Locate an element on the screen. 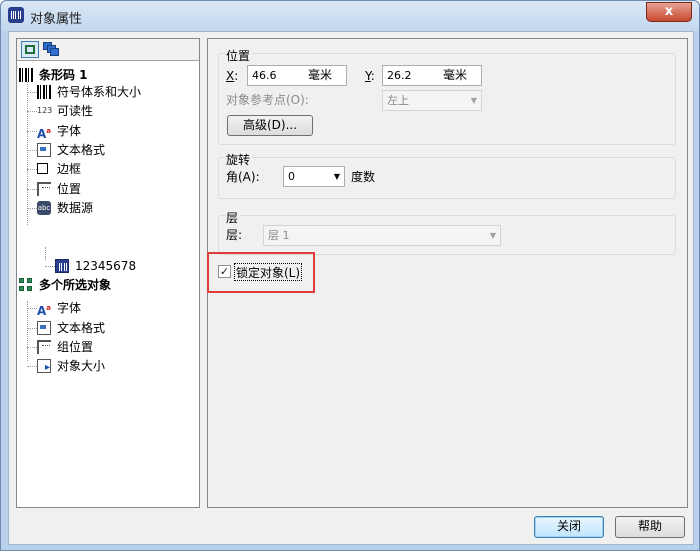 The width and height of the screenshot is (700, 551). barcode-icon is located at coordinates (26, 75).